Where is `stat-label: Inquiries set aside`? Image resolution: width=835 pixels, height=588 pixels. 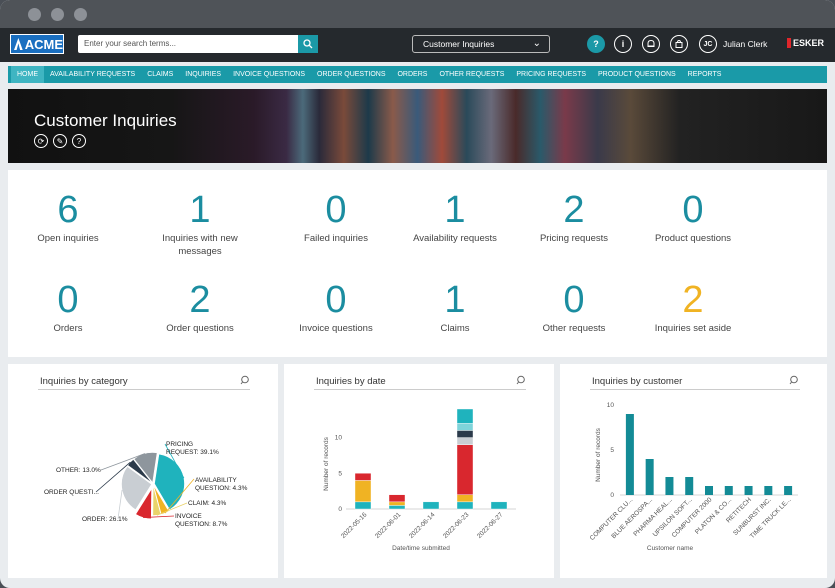
stat-label: Inquiries set aside is located at coordinates (693, 328).